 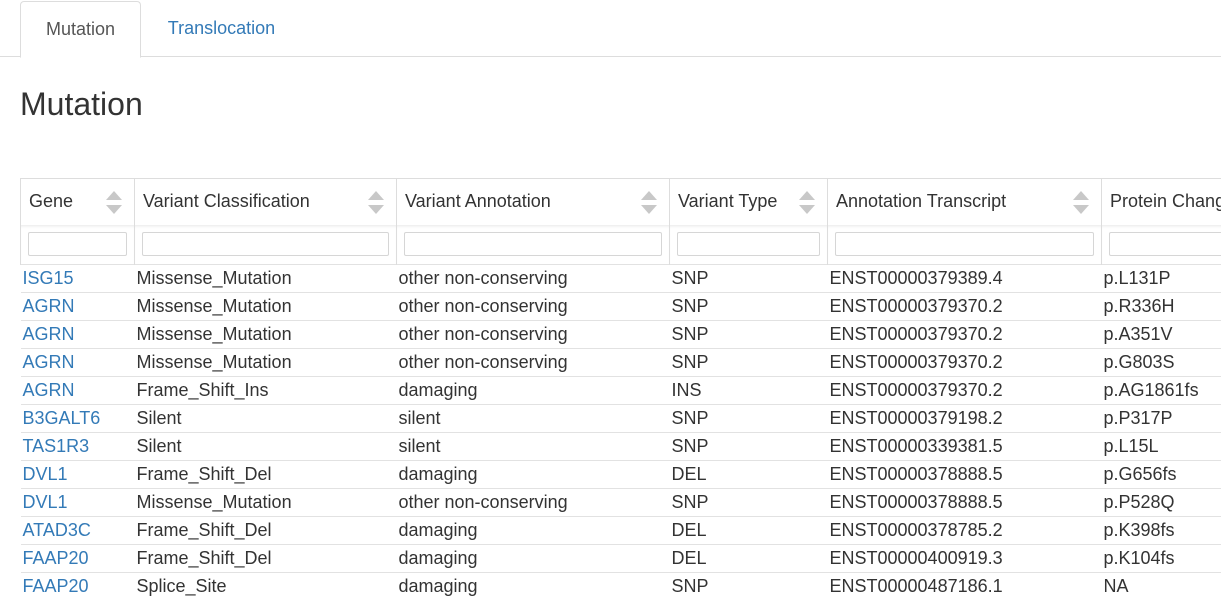 I want to click on filter-row, so click(x=620, y=244).